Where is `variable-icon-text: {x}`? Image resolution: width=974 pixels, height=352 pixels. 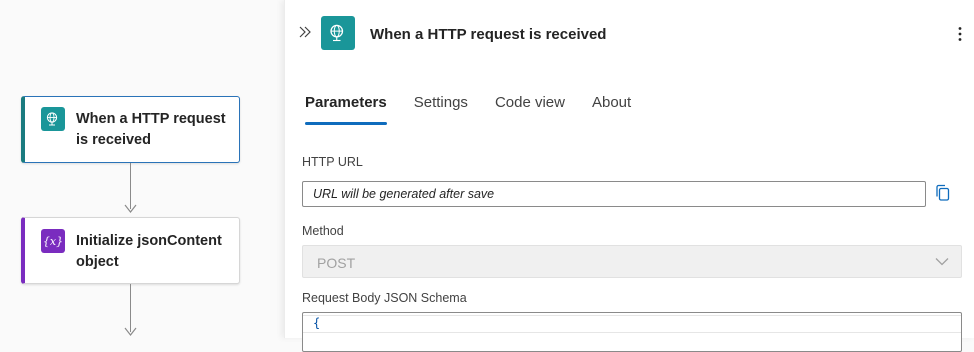
variable-icon-text: {x} is located at coordinates (53, 241).